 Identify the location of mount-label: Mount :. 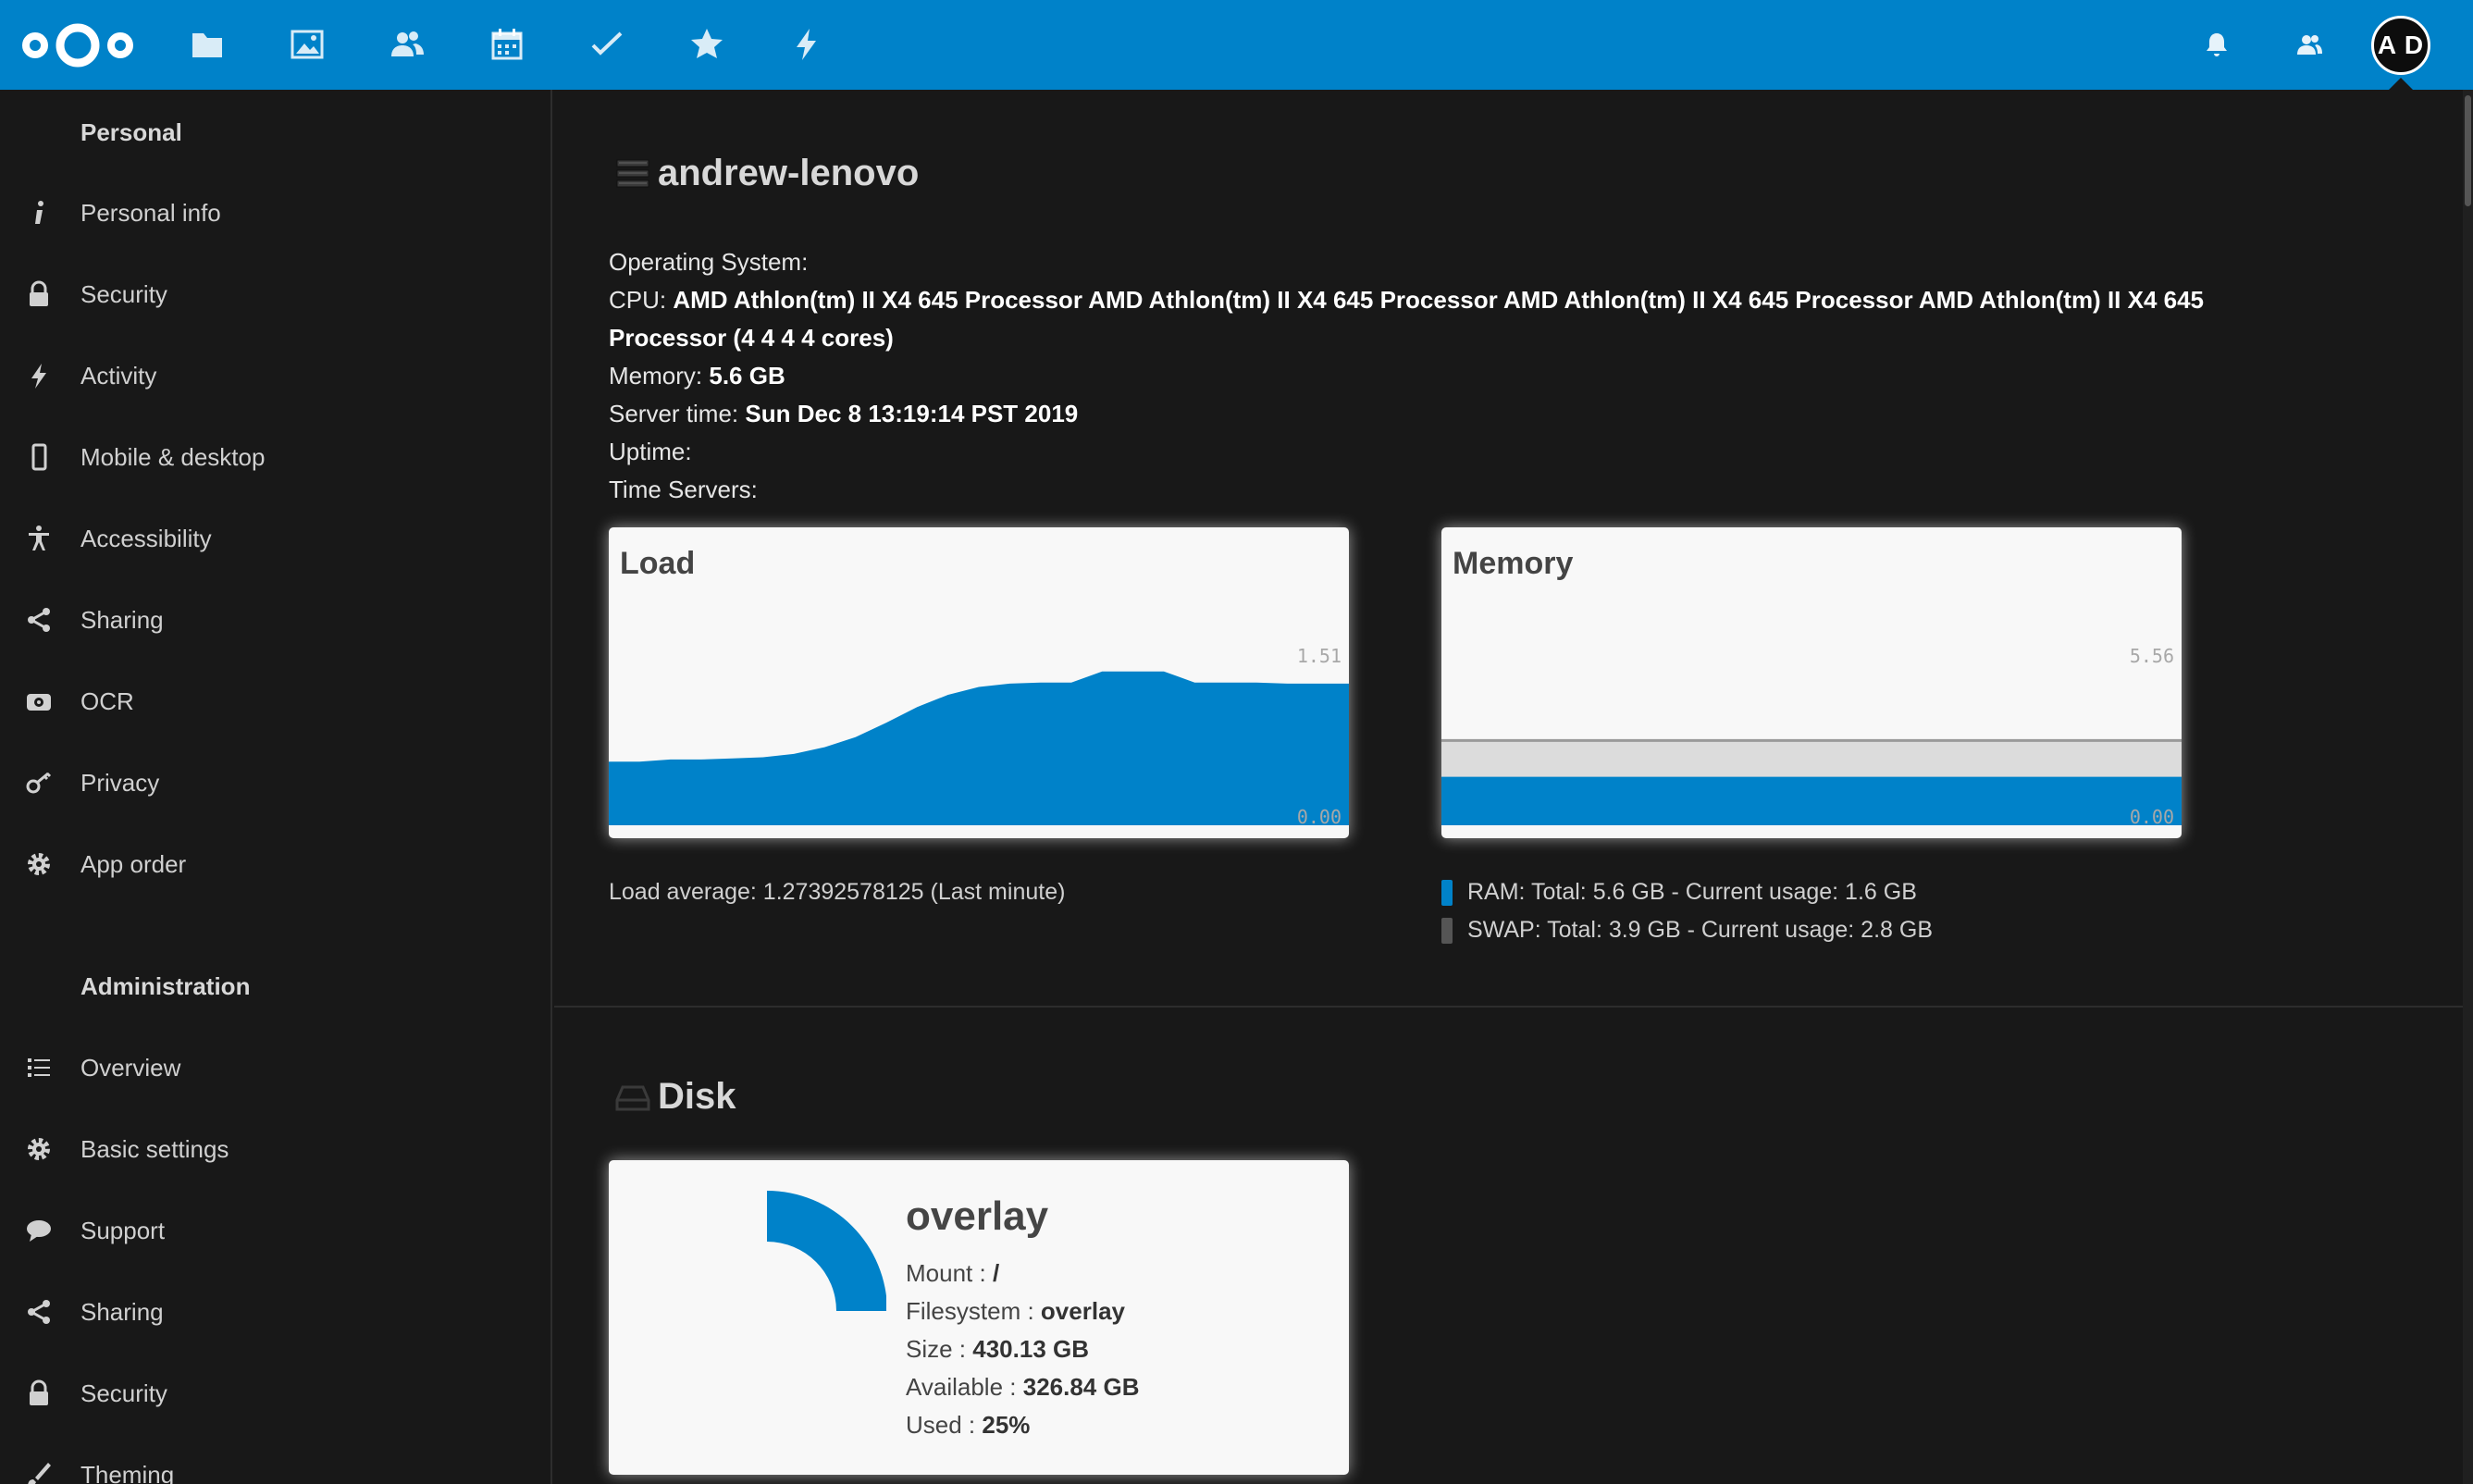
(946, 1273).